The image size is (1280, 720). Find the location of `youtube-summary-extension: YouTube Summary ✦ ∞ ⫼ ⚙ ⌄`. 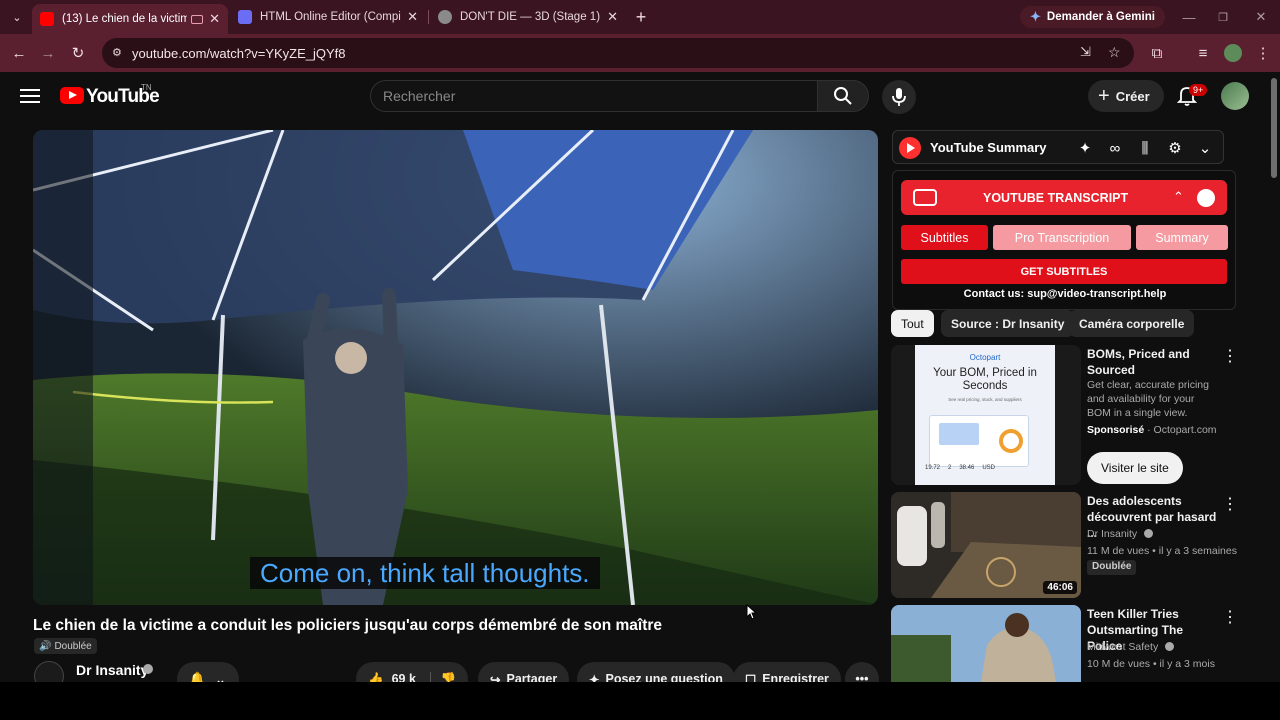

youtube-summary-extension: YouTube Summary ✦ ∞ ⫼ ⚙ ⌄ is located at coordinates (1058, 147).